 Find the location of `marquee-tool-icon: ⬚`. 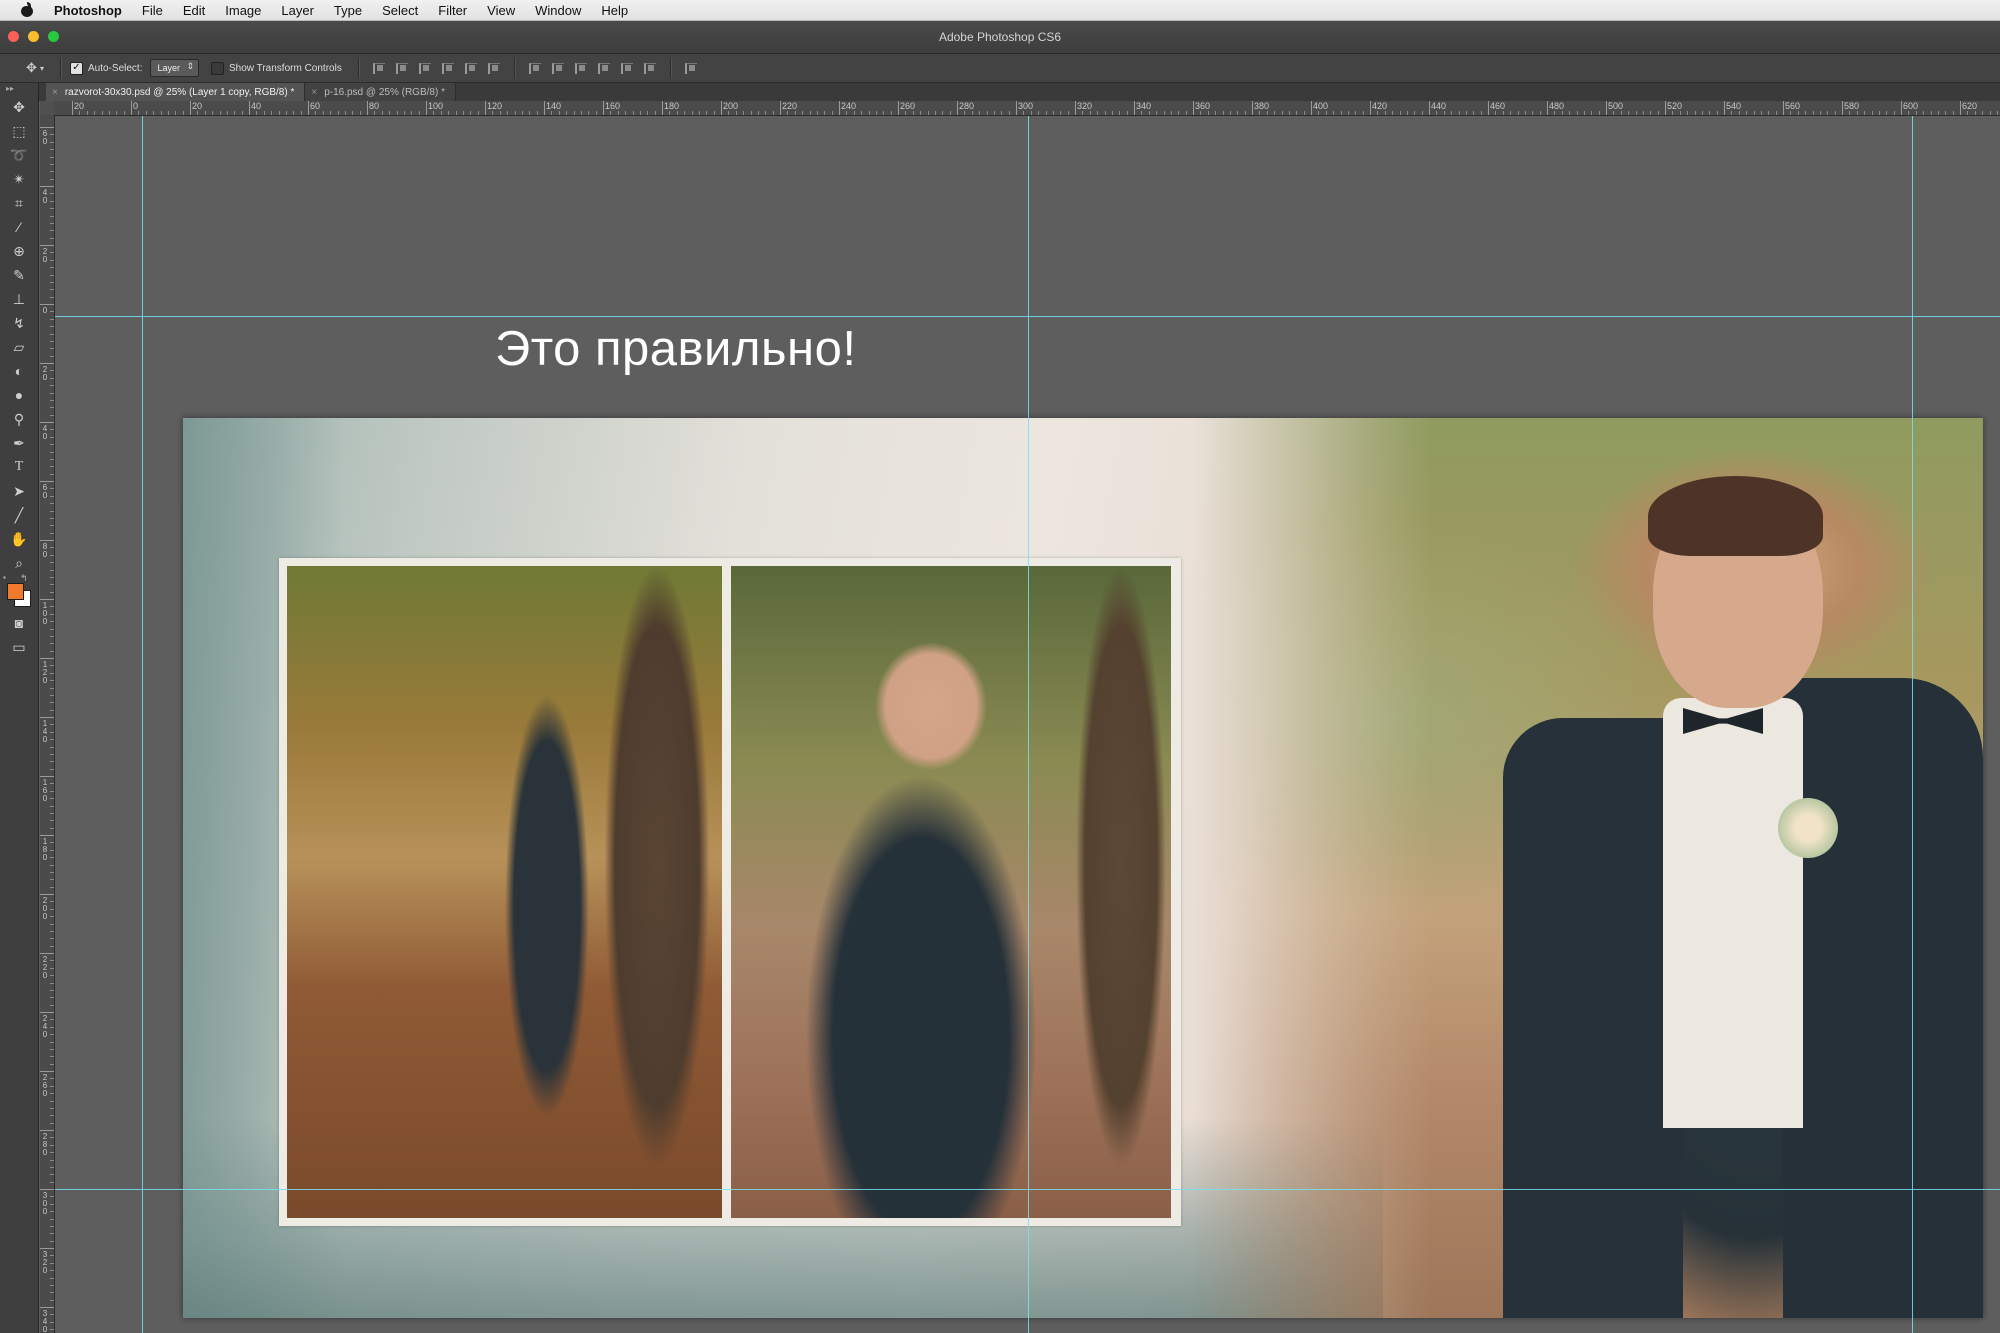

marquee-tool-icon: ⬚ is located at coordinates (19, 131).